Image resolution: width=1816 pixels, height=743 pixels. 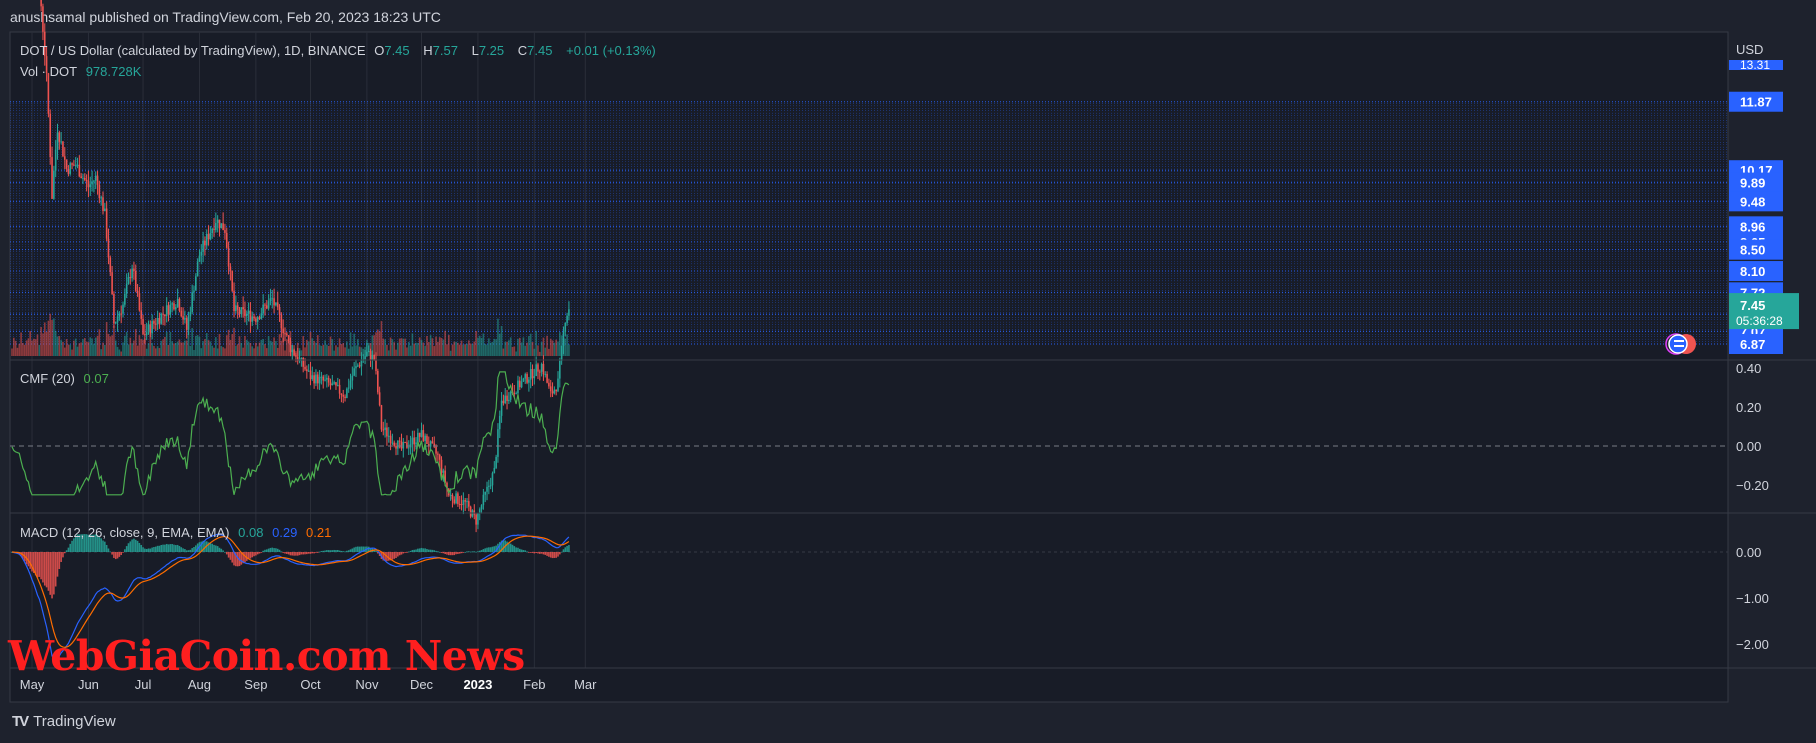 I want to click on low-label: L, so click(x=475, y=50).